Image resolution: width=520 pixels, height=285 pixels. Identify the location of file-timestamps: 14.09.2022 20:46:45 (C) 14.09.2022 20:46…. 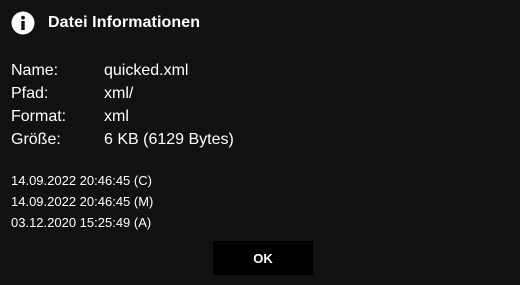
(82, 201).